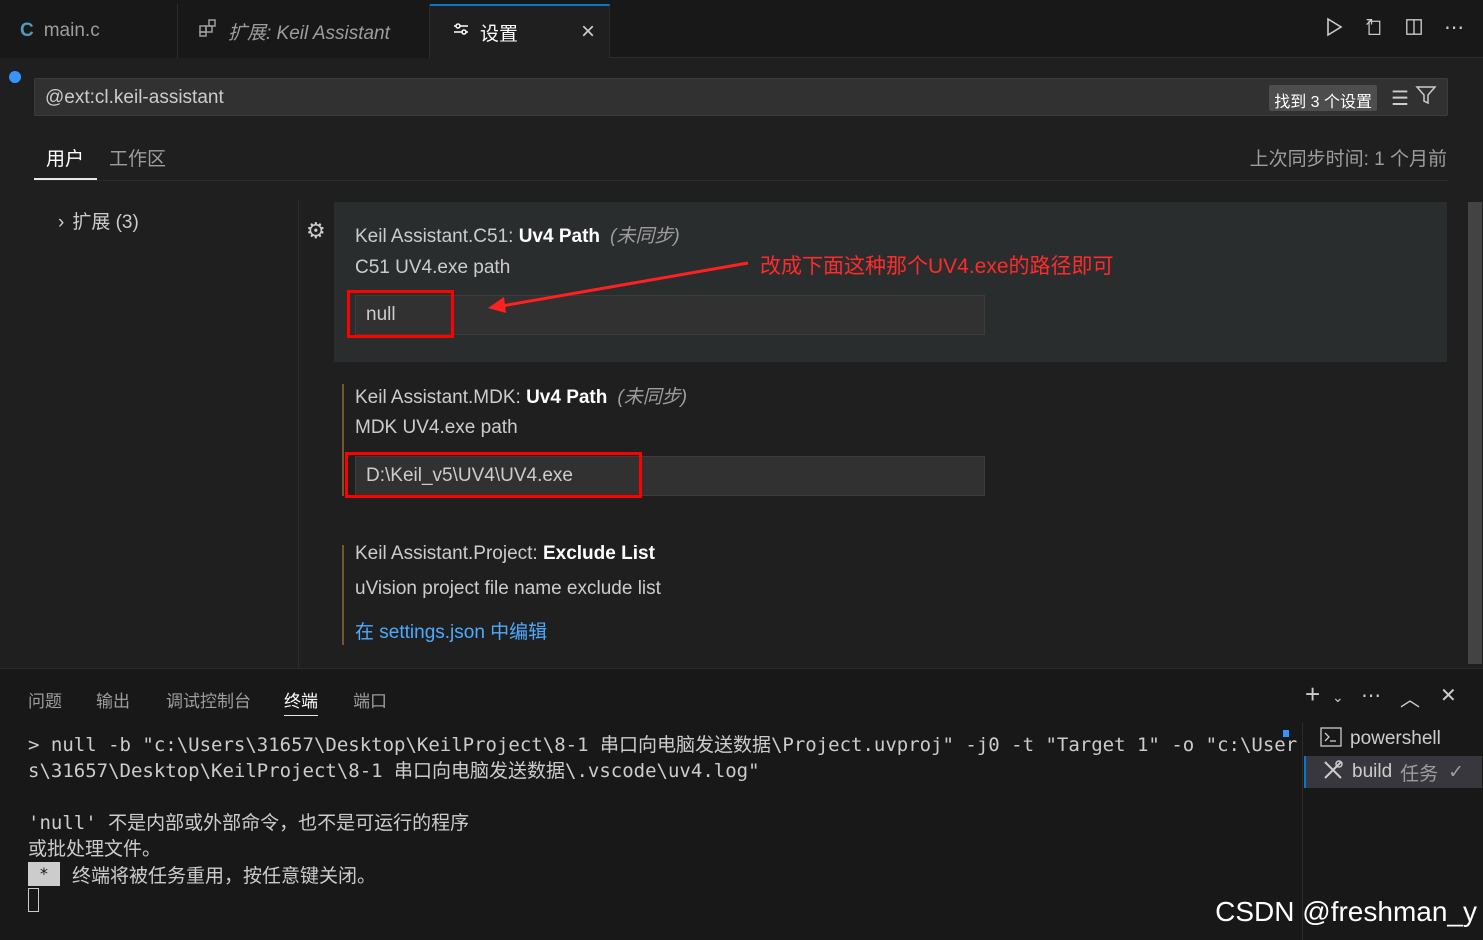  Describe the element at coordinates (370, 699) in the screenshot. I see `panel-tab-ports: 端口` at that location.